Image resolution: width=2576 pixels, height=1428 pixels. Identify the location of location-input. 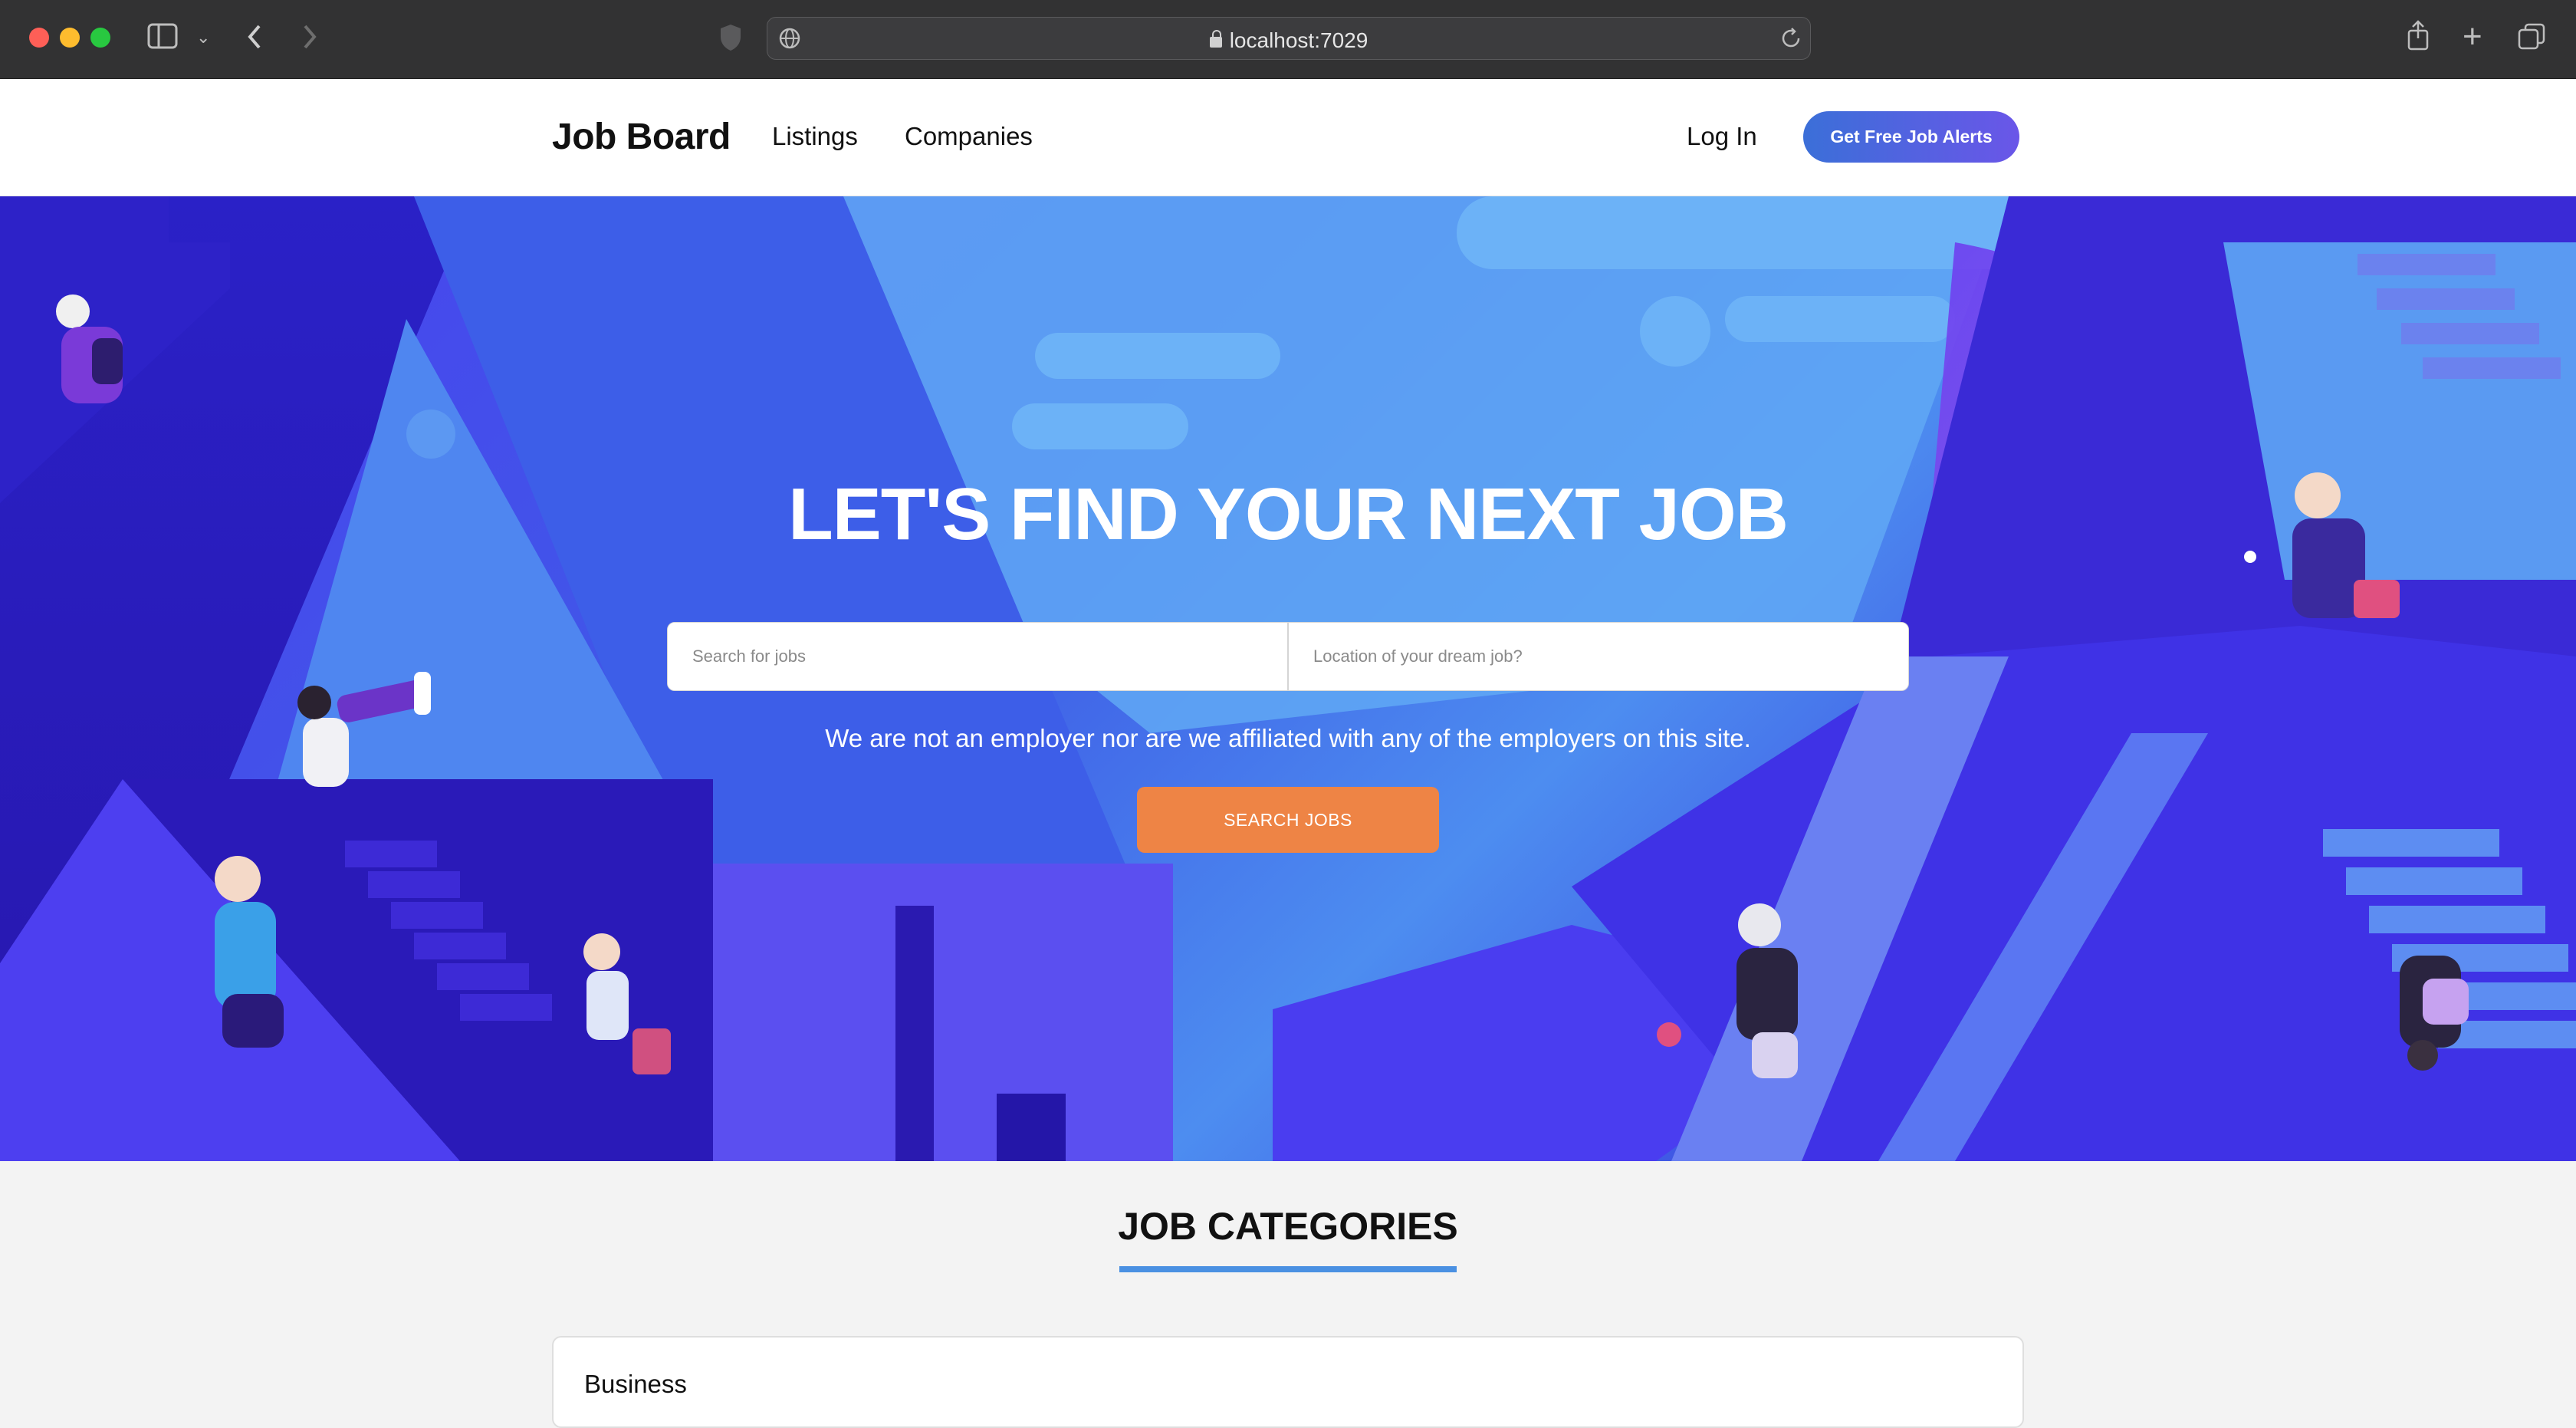
(1598, 656).